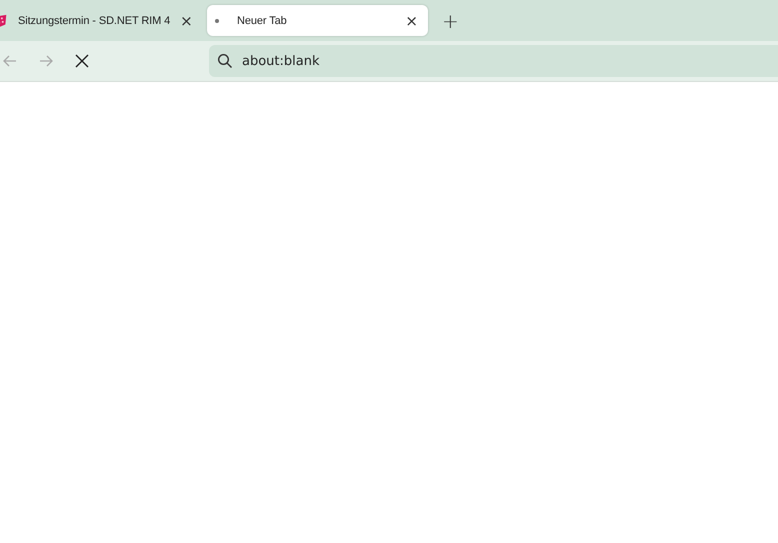 The height and width of the screenshot is (543, 778). I want to click on close-icon, so click(82, 61).